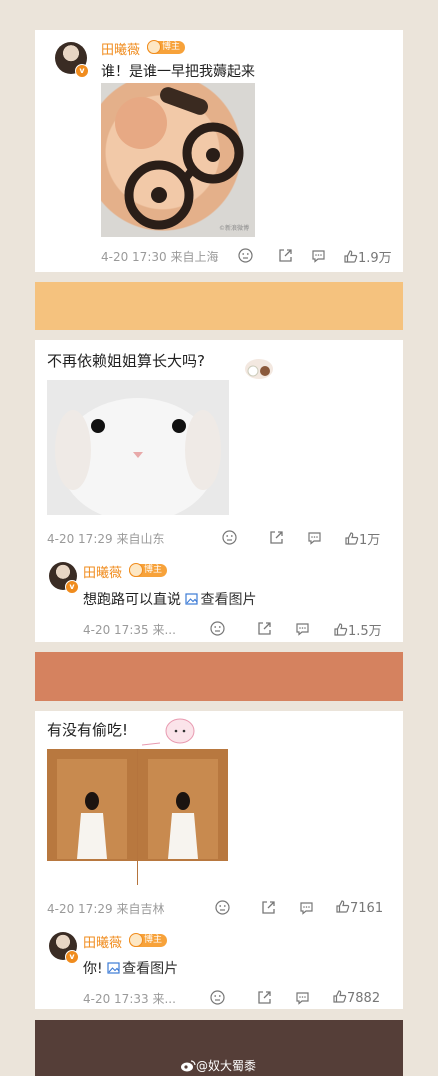 The height and width of the screenshot is (1076, 438). What do you see at coordinates (126, 361) in the screenshot?
I see `post-text: 不再依赖姐姐算长大吗?` at bounding box center [126, 361].